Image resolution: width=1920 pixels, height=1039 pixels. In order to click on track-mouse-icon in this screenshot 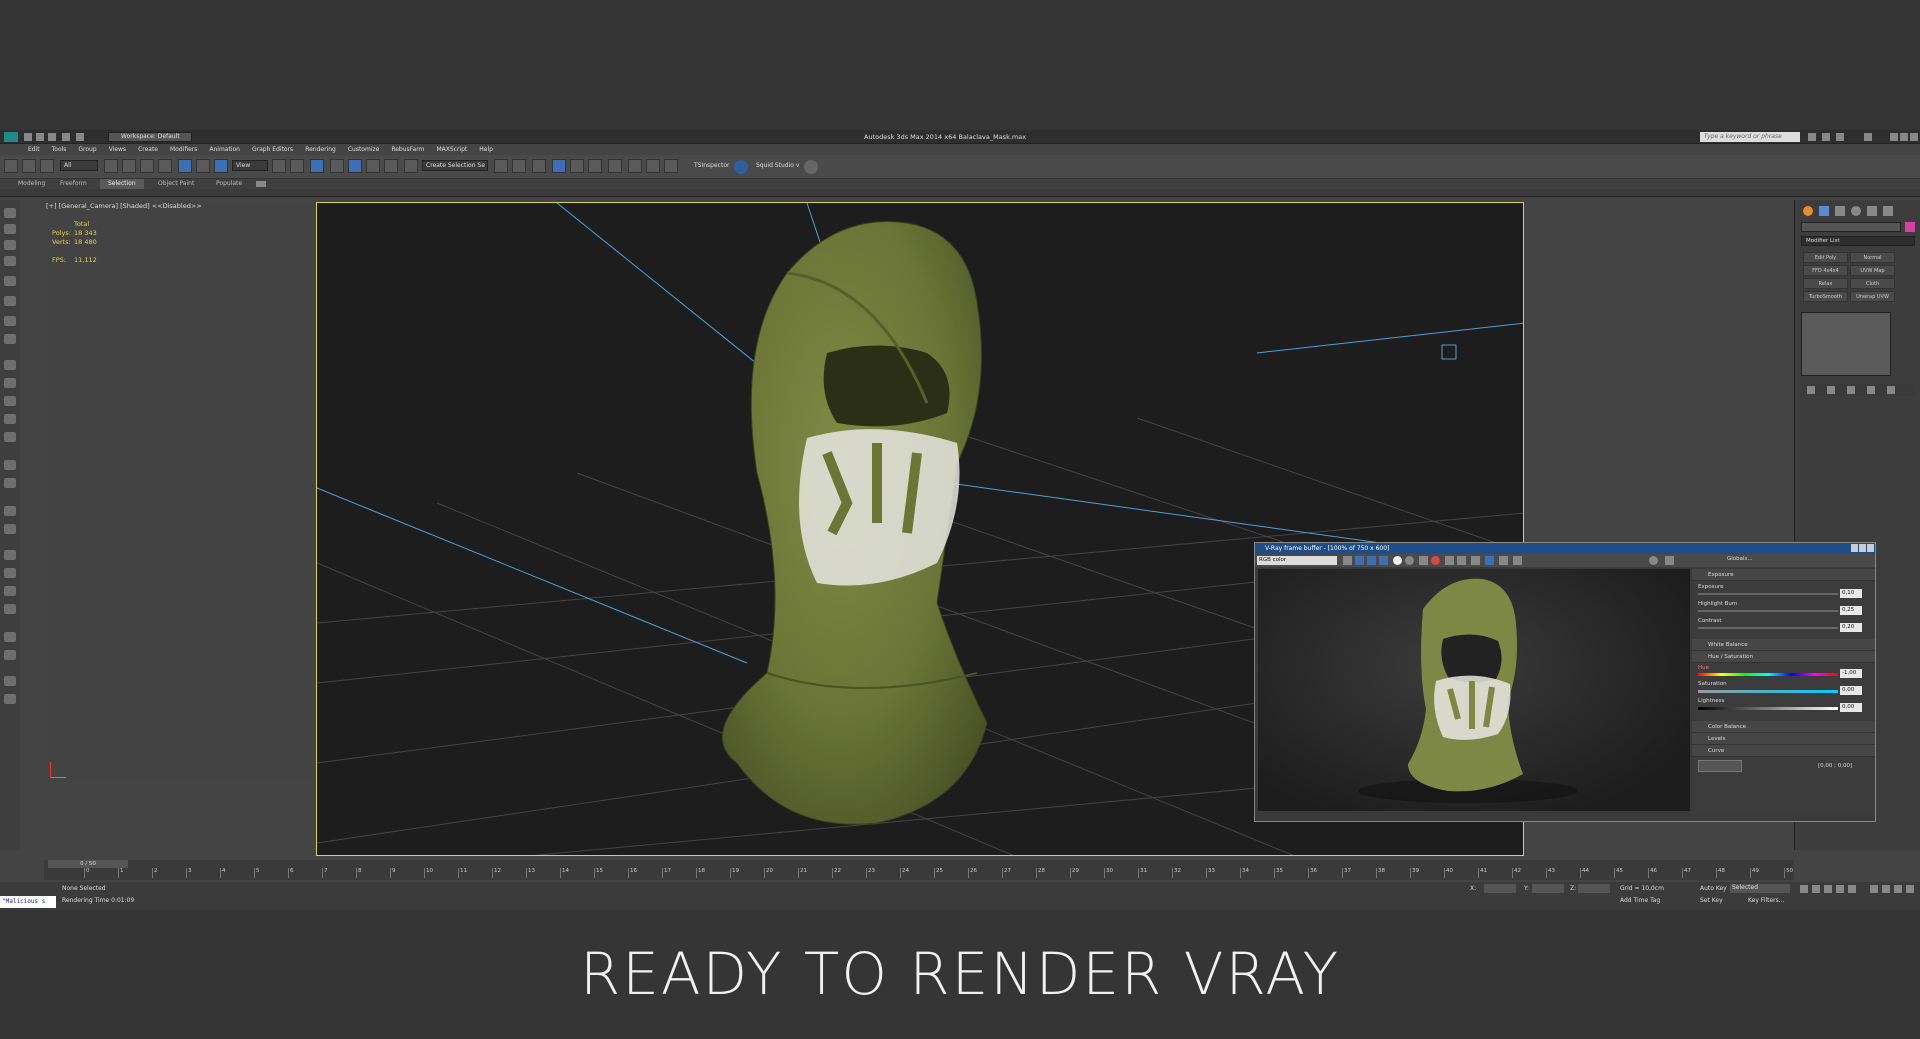, I will do `click(1461, 560)`.